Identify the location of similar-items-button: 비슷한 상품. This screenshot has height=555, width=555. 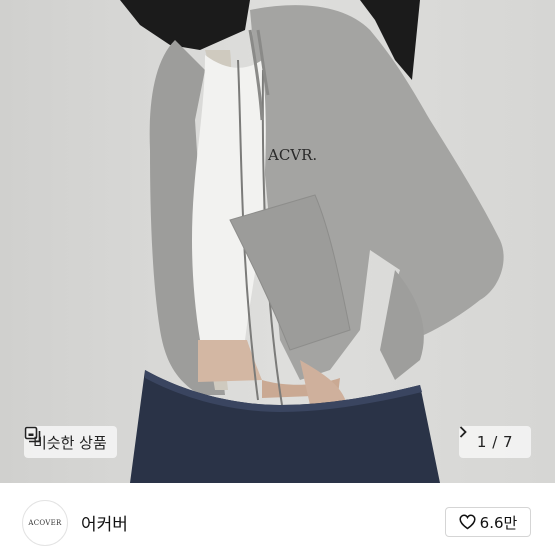
(70, 442).